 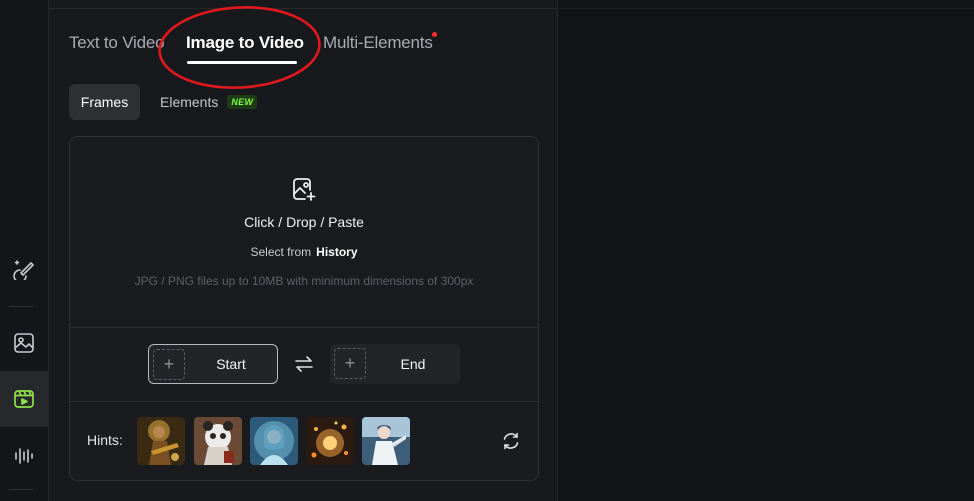 I want to click on sidebar-item-effects, so click(x=24, y=269).